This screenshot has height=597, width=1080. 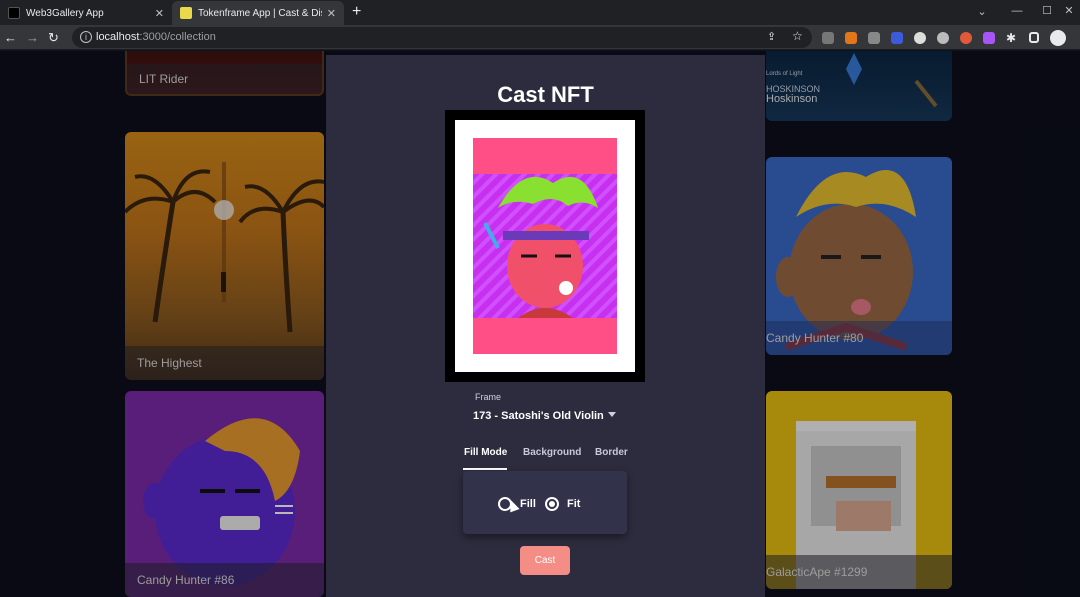 I want to click on browser-tab-tokenframe: Tokenframe App | Cast & Display ✕, so click(x=258, y=13).